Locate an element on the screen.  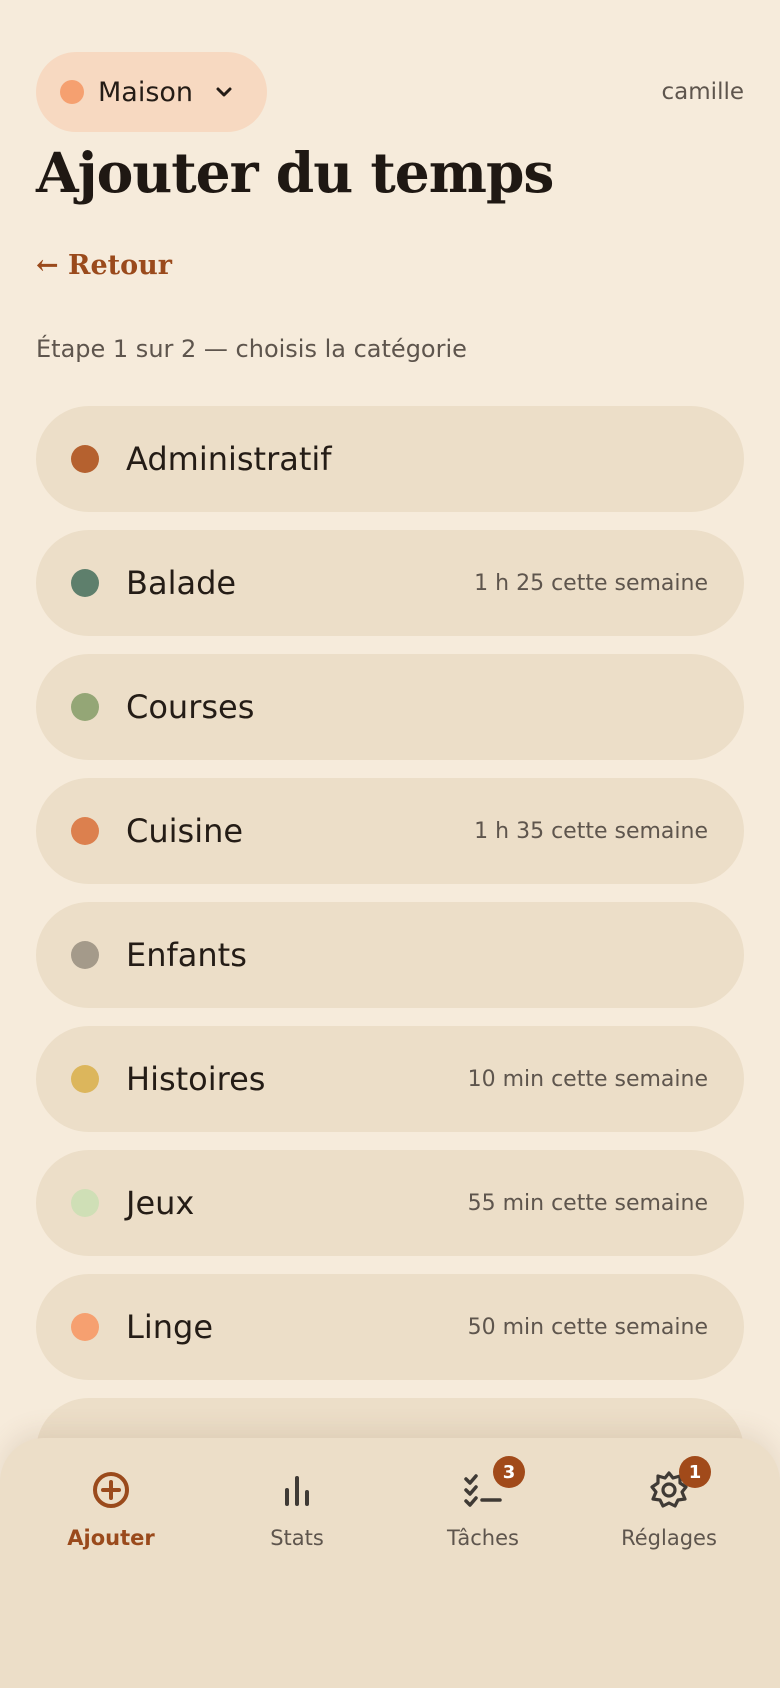
nav-item-ajouter: Ajouter is located at coordinates (111, 1509).